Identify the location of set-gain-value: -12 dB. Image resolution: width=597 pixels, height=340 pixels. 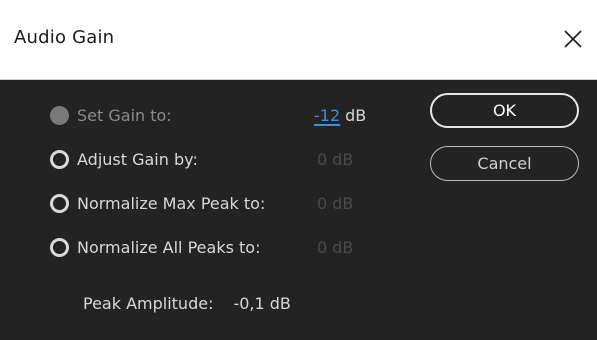
(340, 115).